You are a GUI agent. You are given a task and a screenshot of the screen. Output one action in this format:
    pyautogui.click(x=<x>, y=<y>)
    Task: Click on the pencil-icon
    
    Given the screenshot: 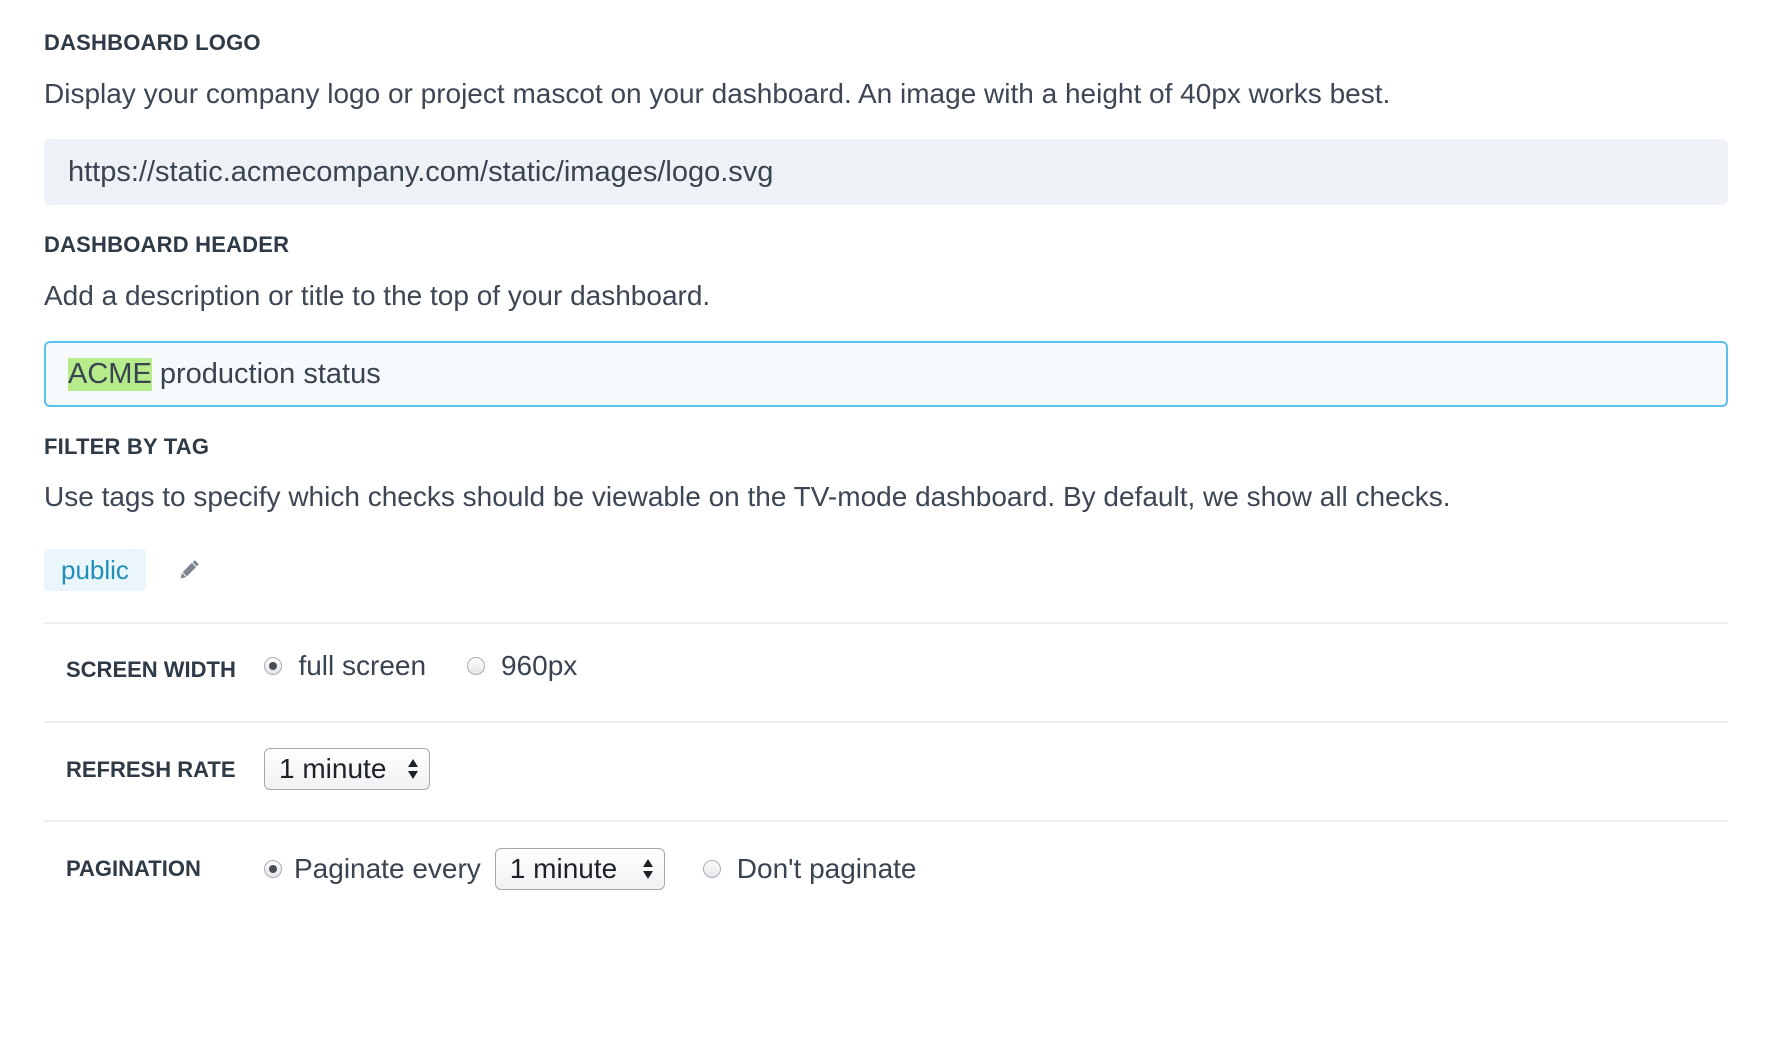 What is the action you would take?
    pyautogui.click(x=189, y=570)
    